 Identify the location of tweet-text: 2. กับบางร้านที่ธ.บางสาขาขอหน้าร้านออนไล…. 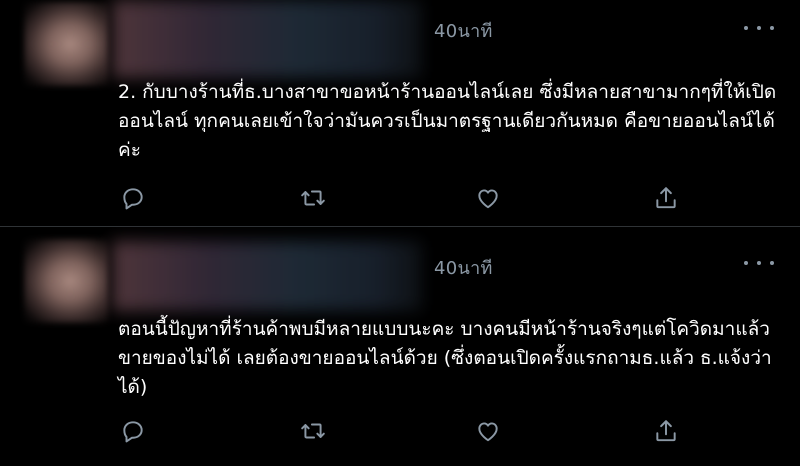
(447, 121).